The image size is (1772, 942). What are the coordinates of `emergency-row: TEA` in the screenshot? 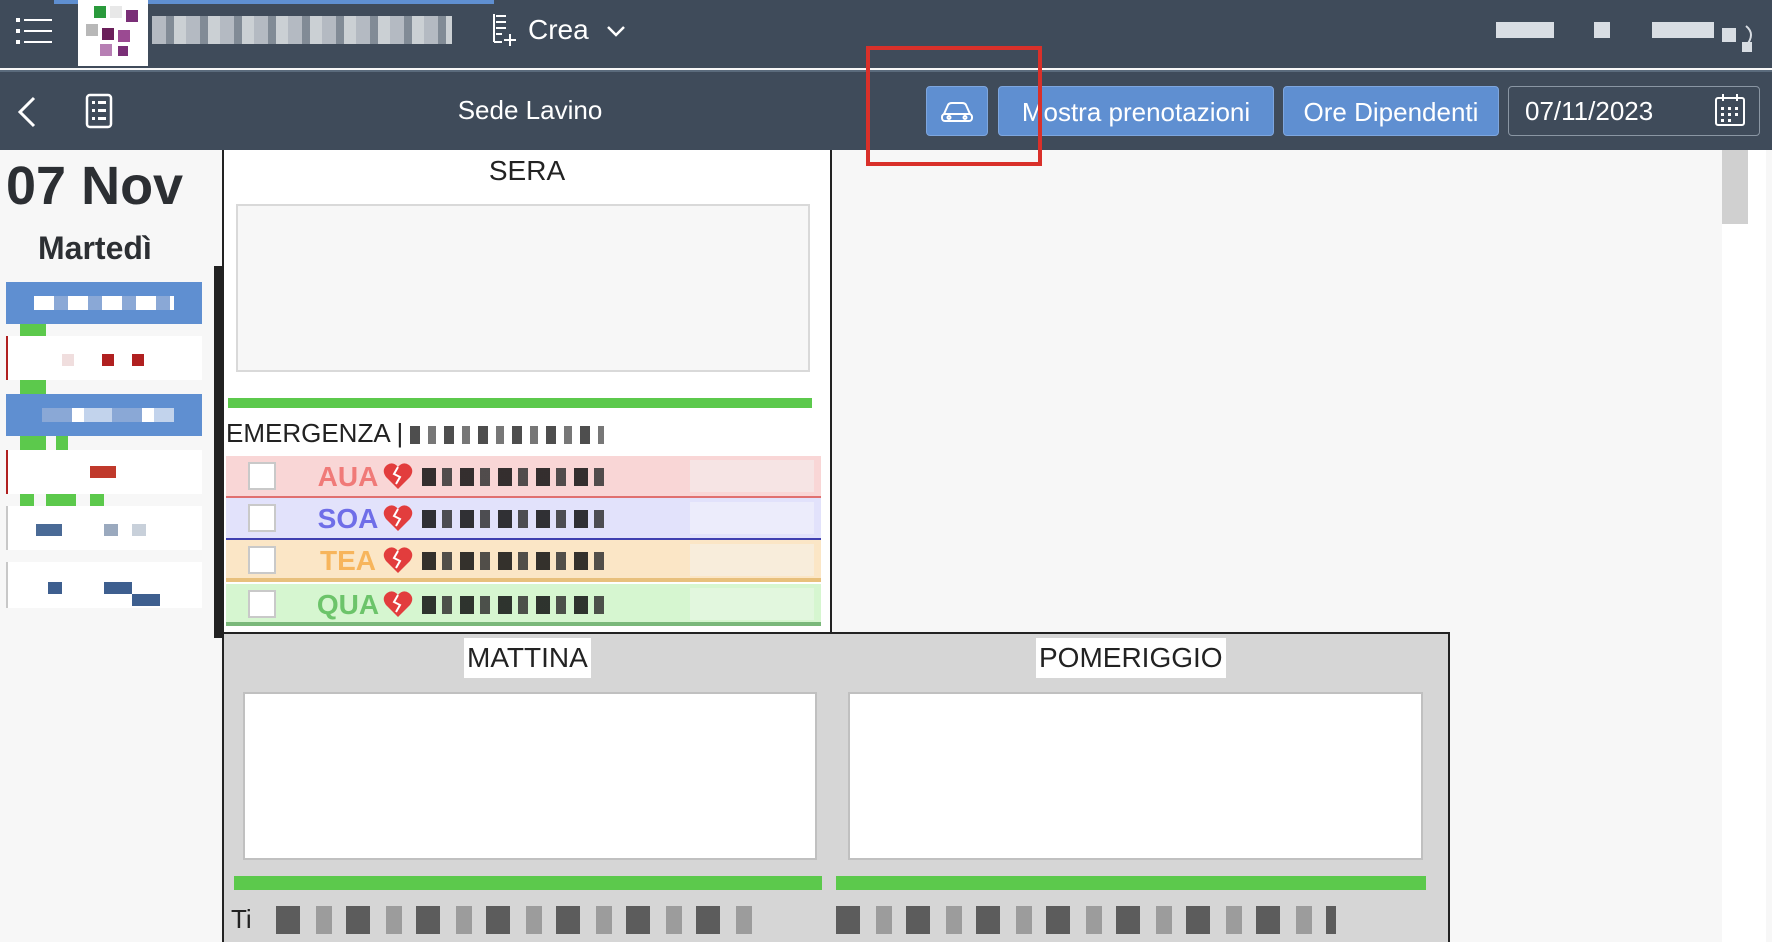 It's located at (523, 561).